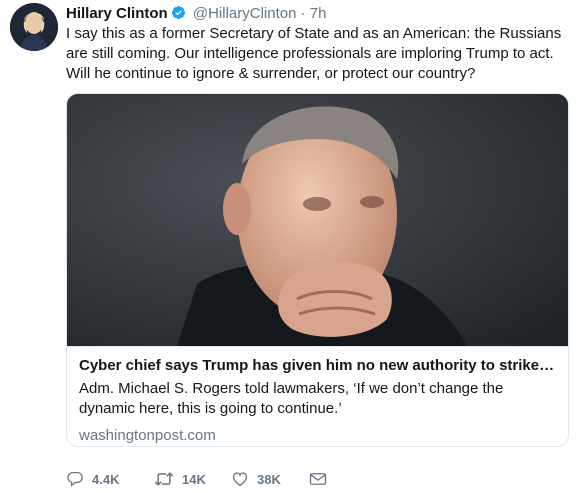 This screenshot has height=493, width=576. I want to click on direct-message-button, so click(318, 479).